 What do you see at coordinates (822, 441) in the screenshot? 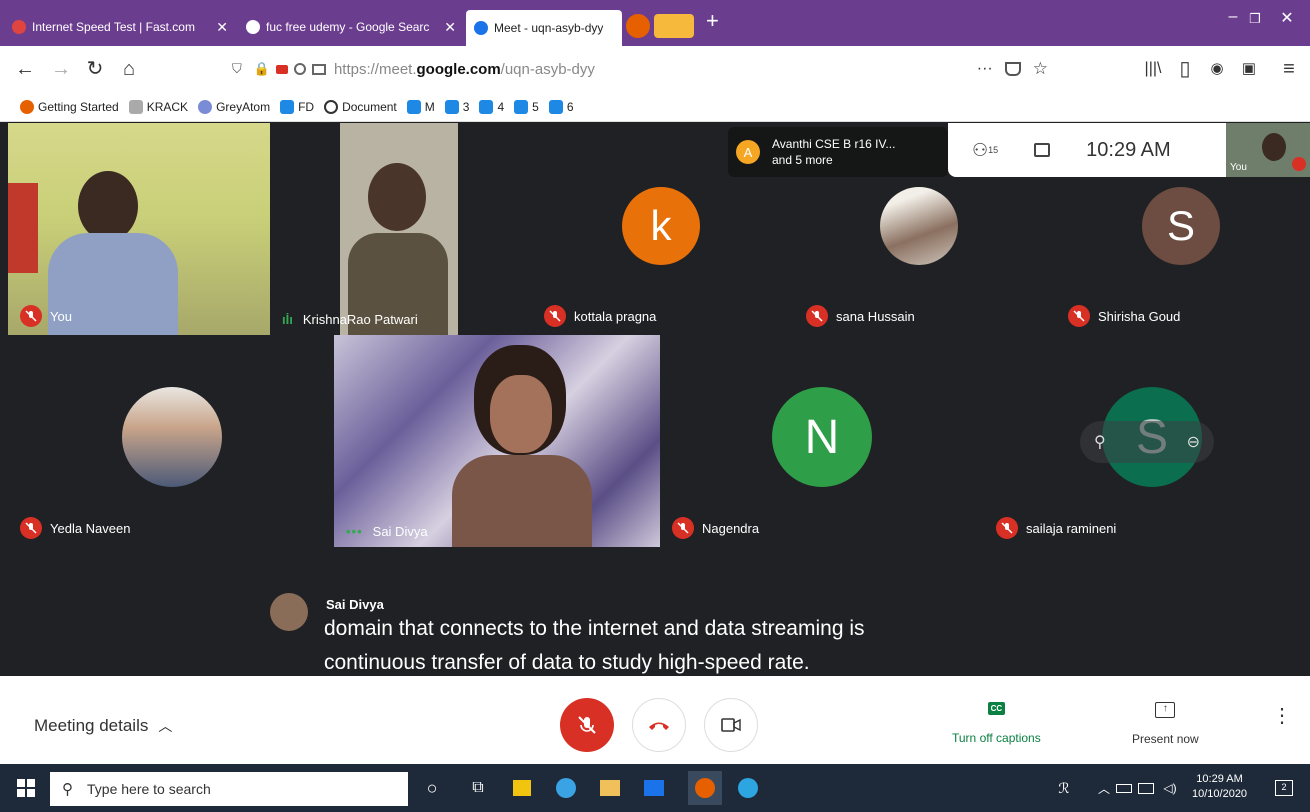
I see `participant-tile-nagendra: N Nagendra` at bounding box center [822, 441].